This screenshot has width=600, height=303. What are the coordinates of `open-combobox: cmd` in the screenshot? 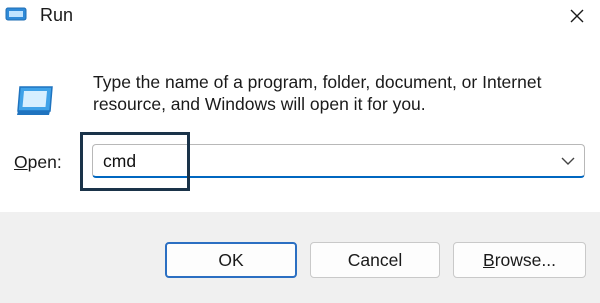 It's located at (338, 161).